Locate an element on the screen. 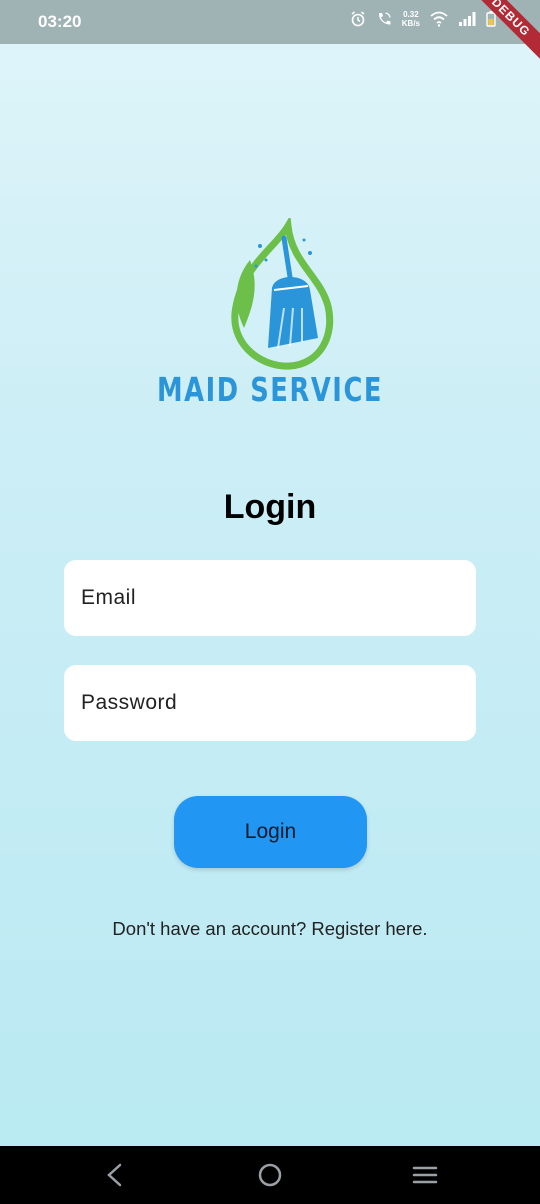 The image size is (540, 1204). network-speed: 0.32 KB/s is located at coordinates (410, 19).